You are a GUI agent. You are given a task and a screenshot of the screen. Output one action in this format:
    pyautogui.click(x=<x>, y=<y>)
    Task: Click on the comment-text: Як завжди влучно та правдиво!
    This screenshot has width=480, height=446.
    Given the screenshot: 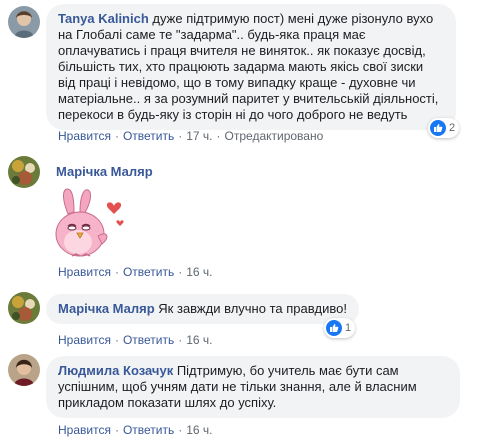 What is the action you would take?
    pyautogui.click(x=252, y=308)
    